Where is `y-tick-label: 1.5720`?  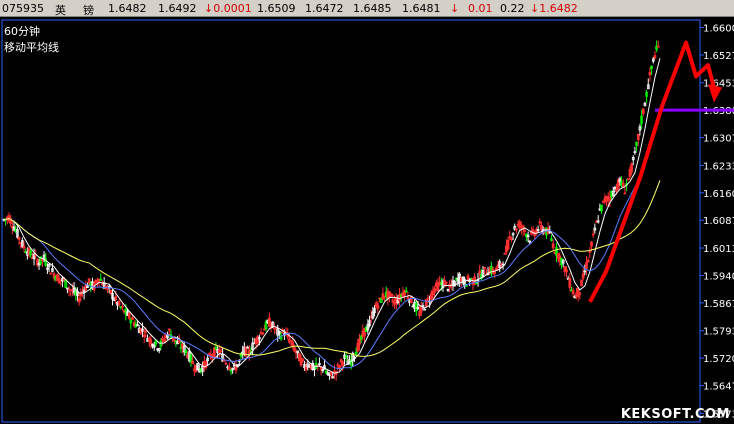 y-tick-label: 1.5720 is located at coordinates (718, 359).